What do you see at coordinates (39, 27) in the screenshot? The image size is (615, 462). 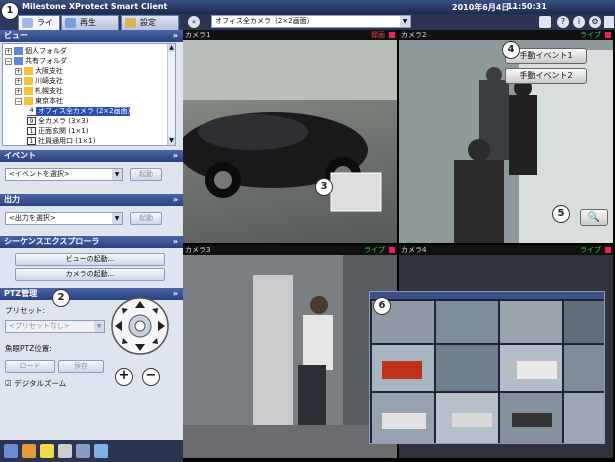 I see `tab-live: ライブ` at bounding box center [39, 27].